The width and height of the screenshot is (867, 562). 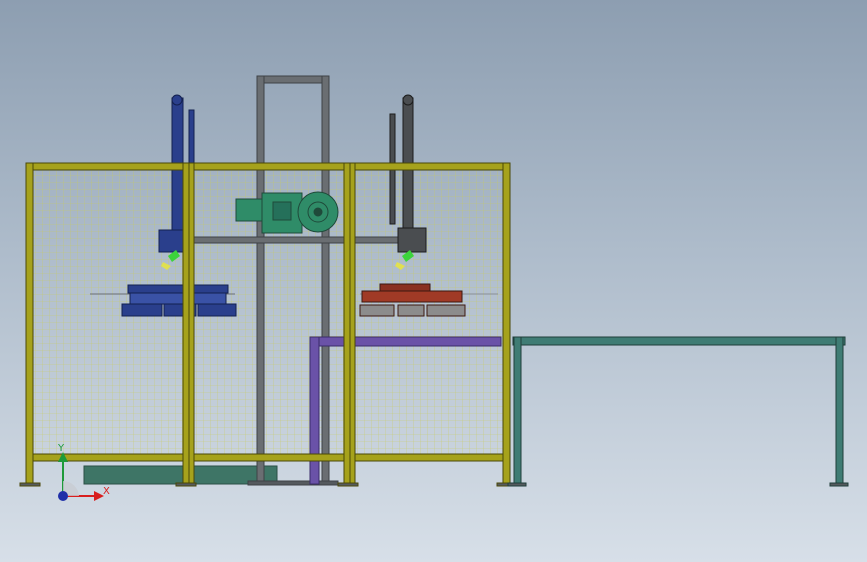 I want to click on y-axis-label: Y, so click(x=61, y=448).